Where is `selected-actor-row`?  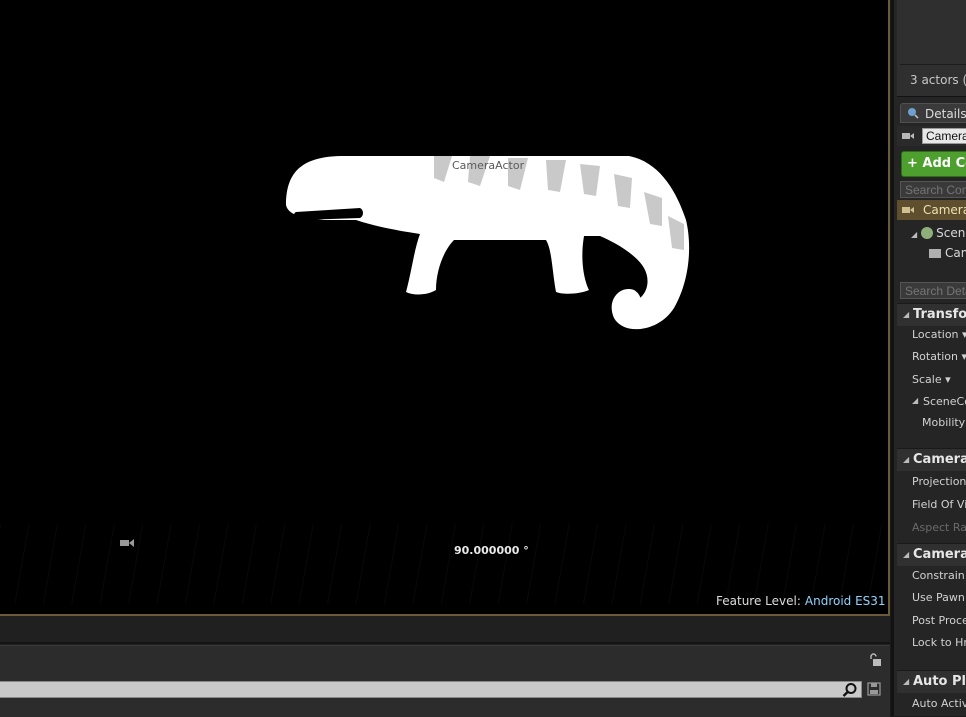 selected-actor-row is located at coordinates (931, 136).